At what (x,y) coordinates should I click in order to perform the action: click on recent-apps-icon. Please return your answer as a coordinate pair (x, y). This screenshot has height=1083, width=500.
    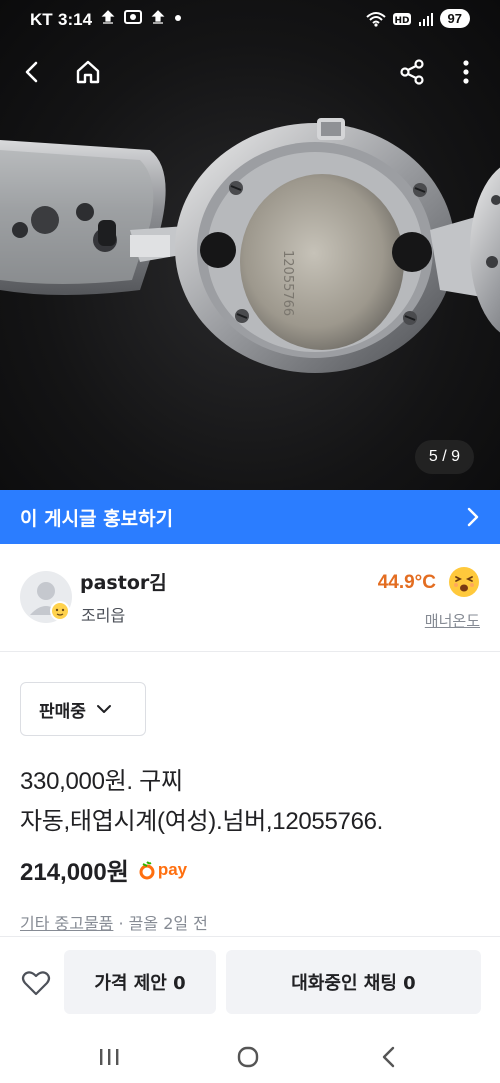
    Looking at the image, I should click on (109, 1057).